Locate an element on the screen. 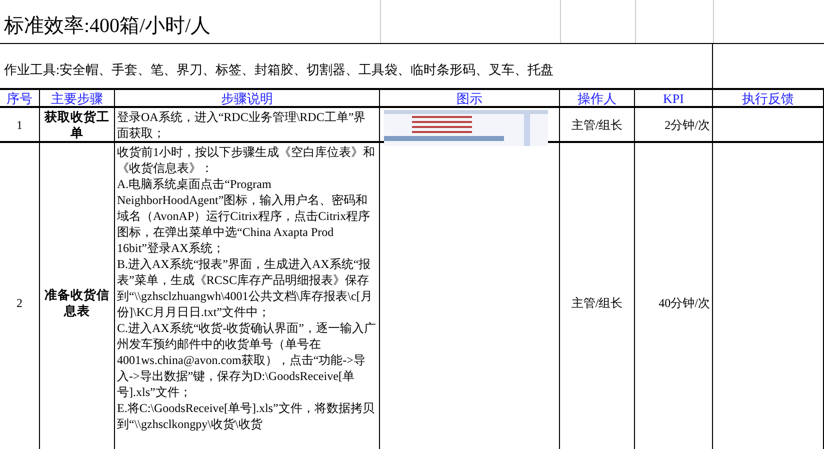 Image resolution: width=824 pixels, height=449 pixels. step-description: C.进入AX系统“收货-收货确认界面”，逐一输入广州发车预约邮件中的收货单号（单号在4001ws.china@avon.com获取），点击“功能->导入->导出数据”键，保存为D:\GoodsReceive[单号].xls”文件； is located at coordinates (247, 360).